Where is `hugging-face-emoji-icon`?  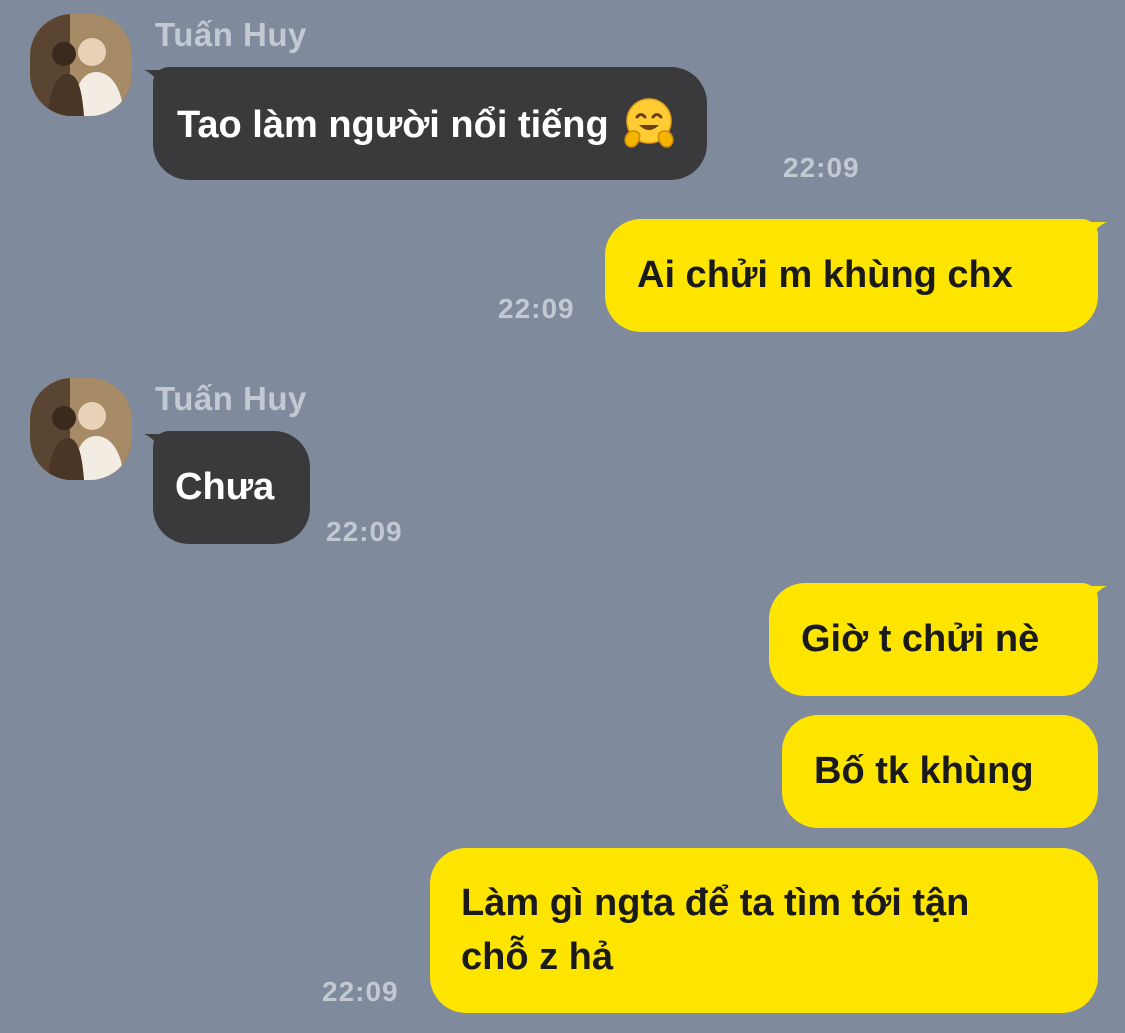
hugging-face-emoji-icon is located at coordinates (648, 123).